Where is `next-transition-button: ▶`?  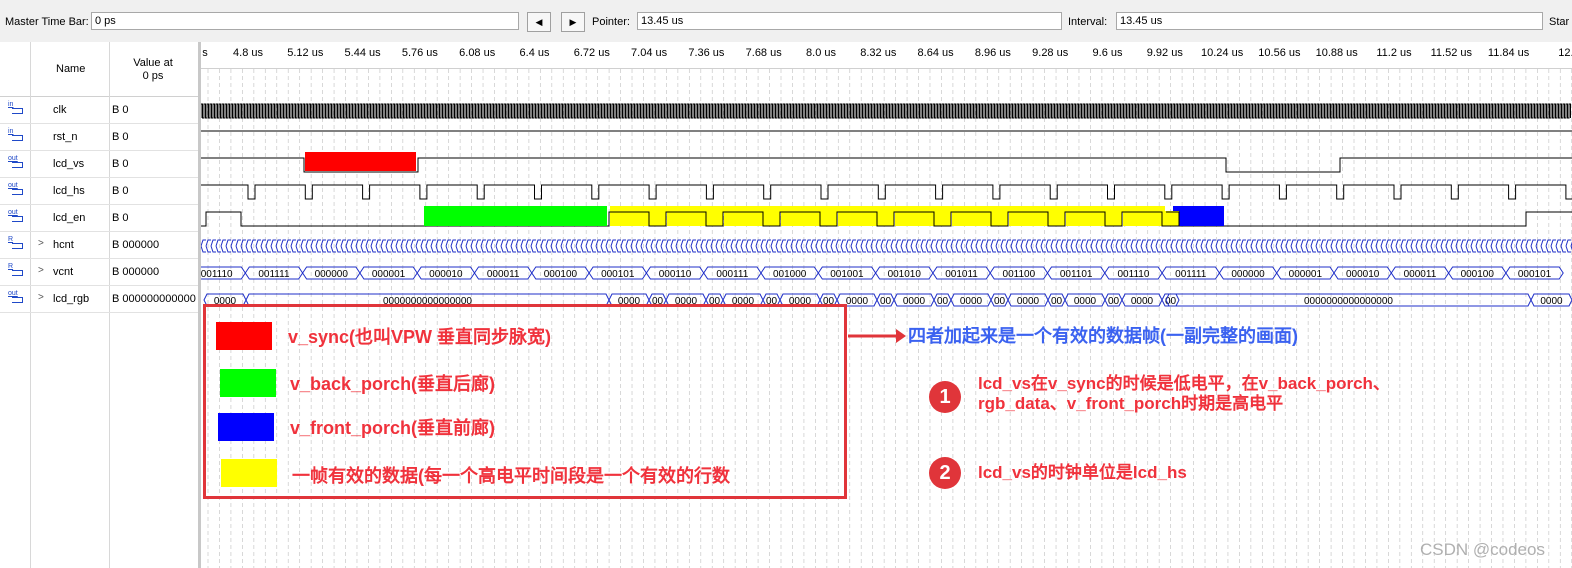
next-transition-button: ▶ is located at coordinates (573, 22).